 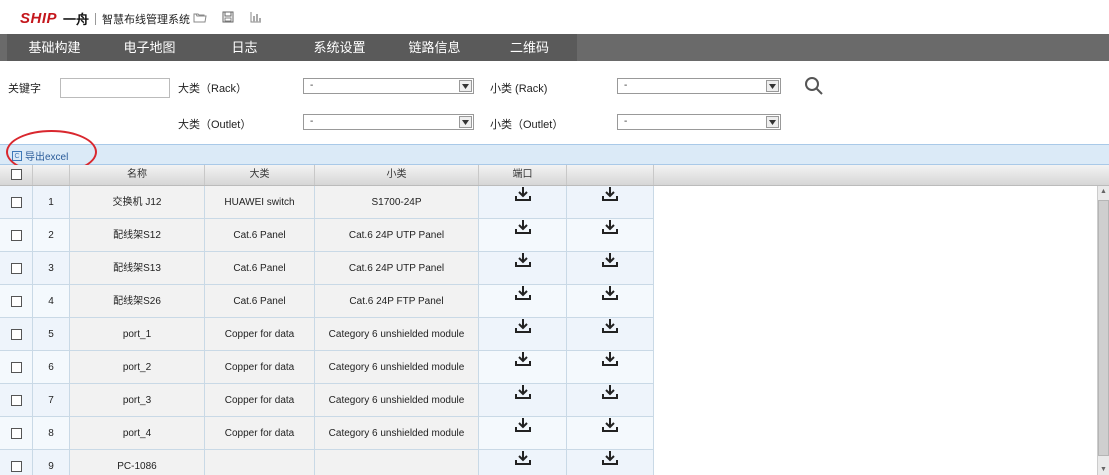 I want to click on nav-item-qr-code: 二维码, so click(x=529, y=47).